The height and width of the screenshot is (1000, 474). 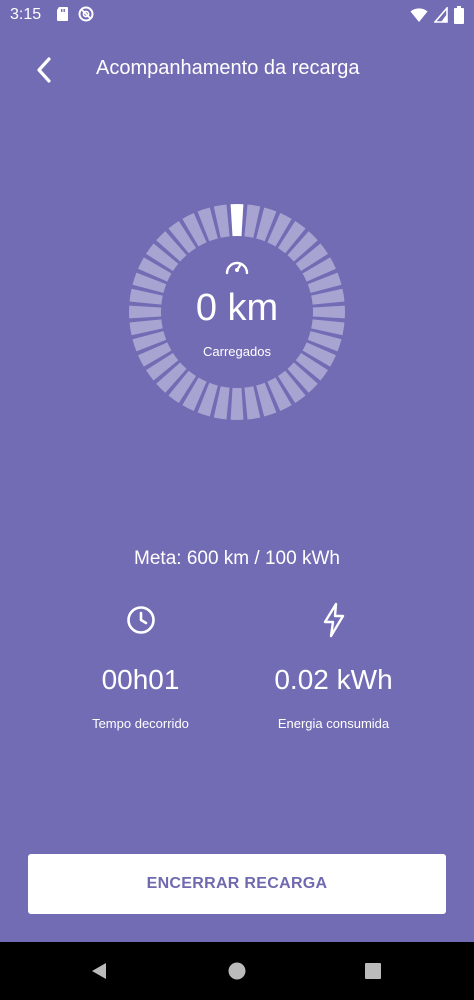 What do you see at coordinates (237, 884) in the screenshot?
I see `end-charging-button: ENCERRAR RECARGA` at bounding box center [237, 884].